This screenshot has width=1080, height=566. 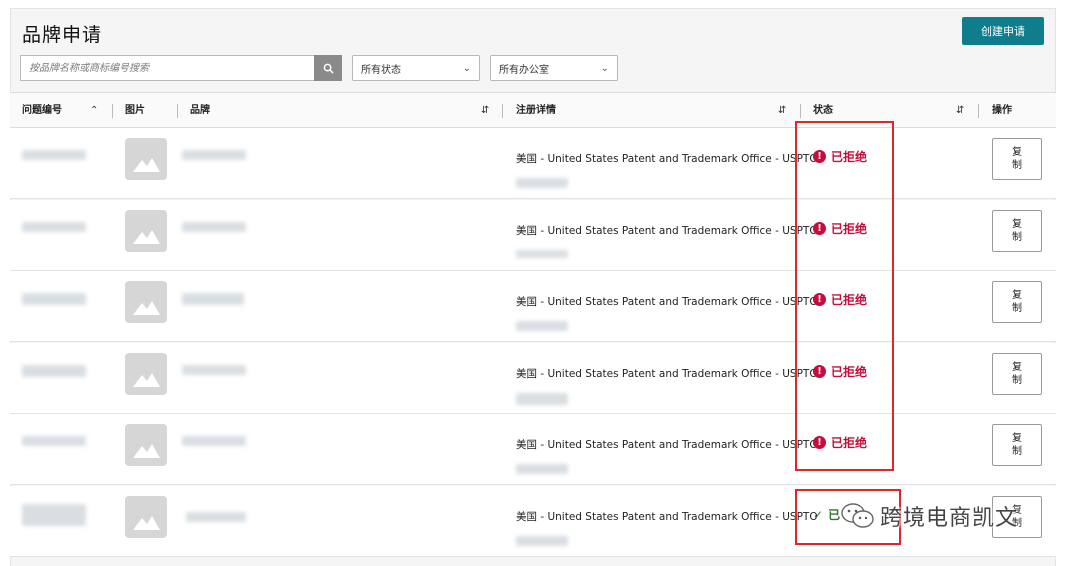 What do you see at coordinates (524, 70) in the screenshot?
I see `office-filter-value: 所有办公室` at bounding box center [524, 70].